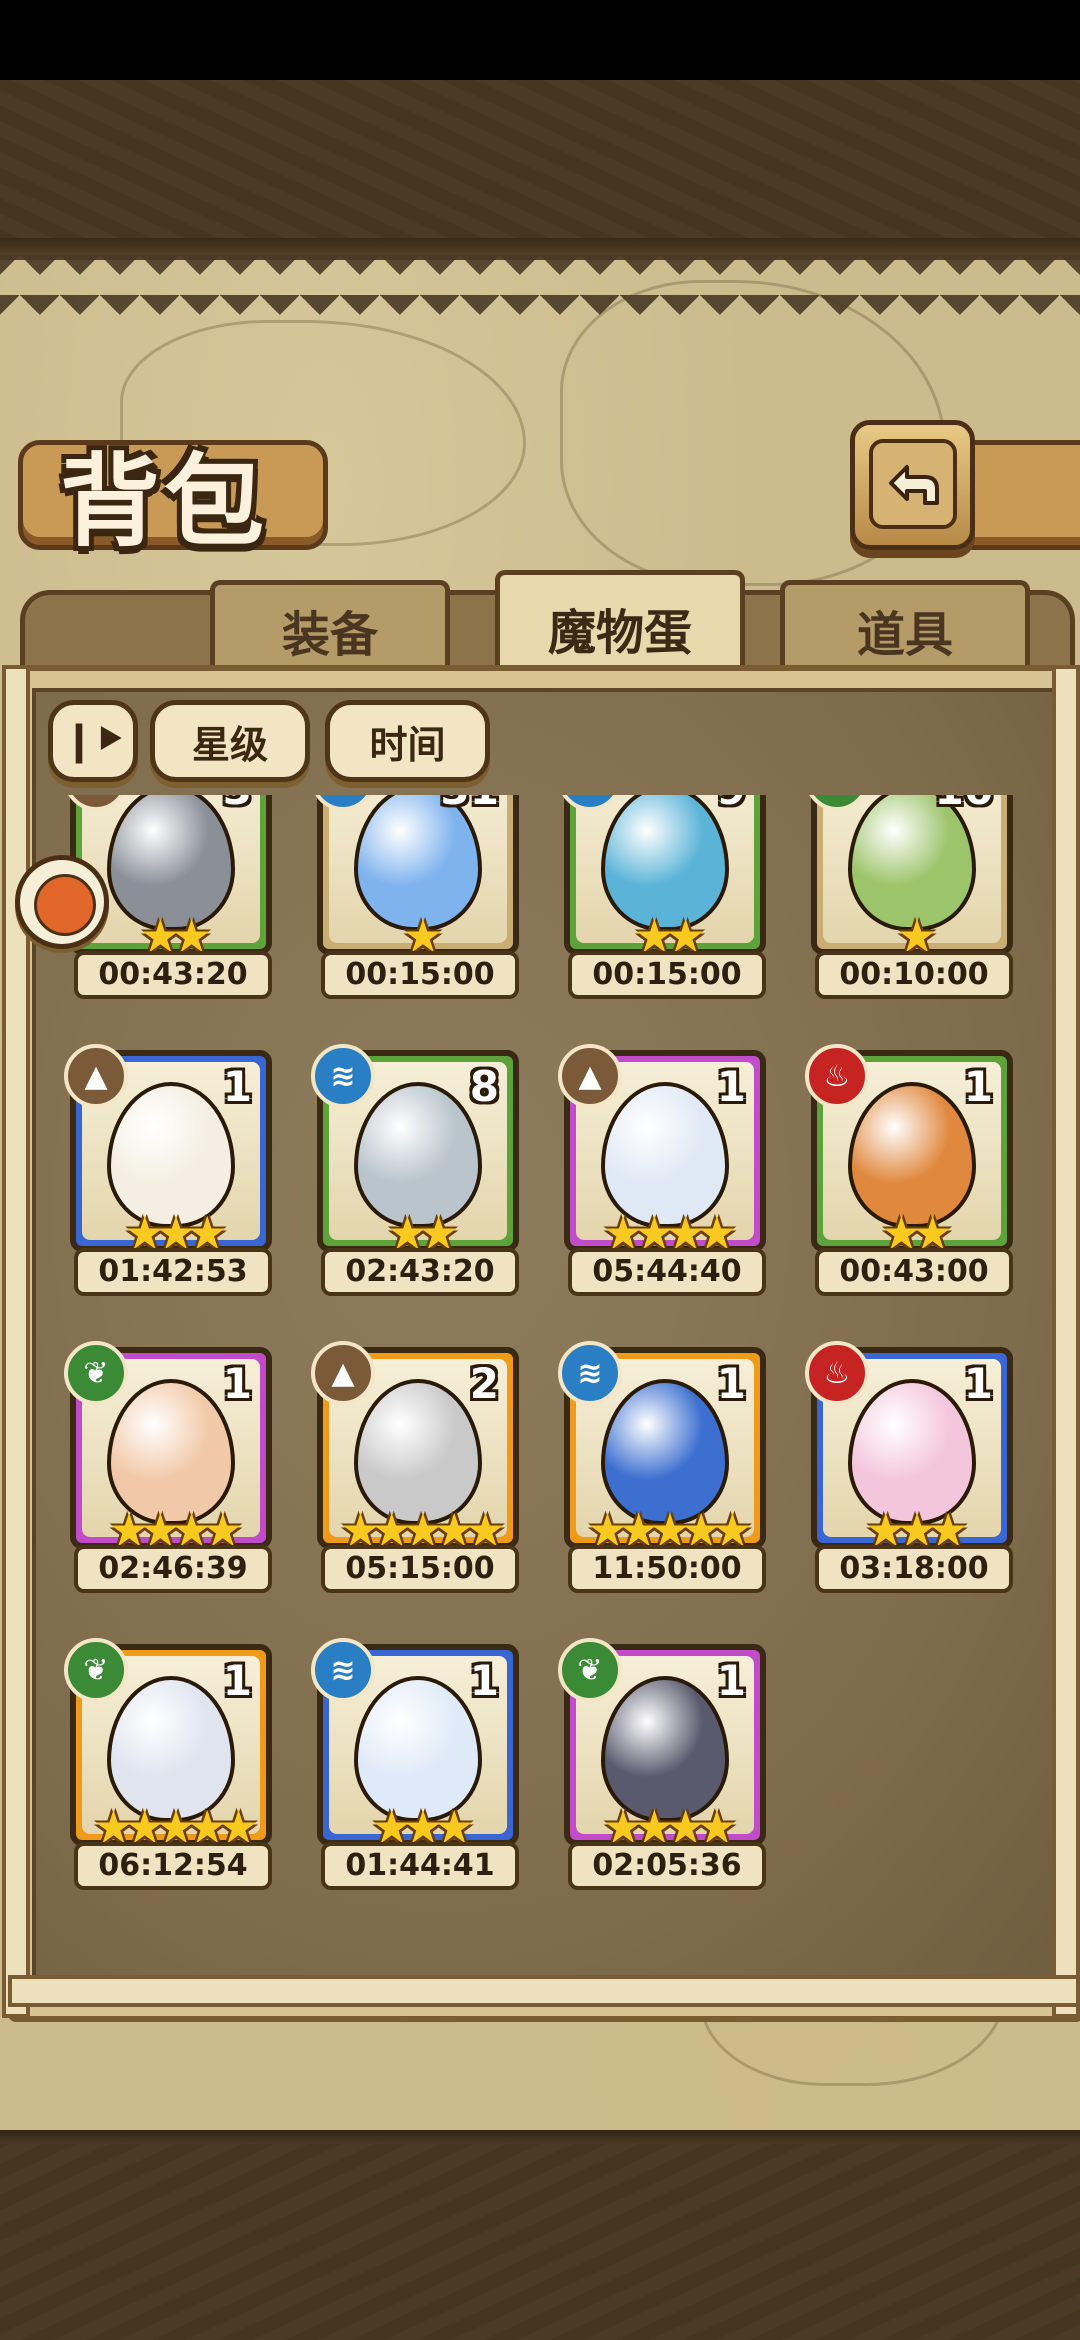 Image resolution: width=1080 pixels, height=2340 pixels. I want to click on tab-items-label: 道具, so click(904, 635).